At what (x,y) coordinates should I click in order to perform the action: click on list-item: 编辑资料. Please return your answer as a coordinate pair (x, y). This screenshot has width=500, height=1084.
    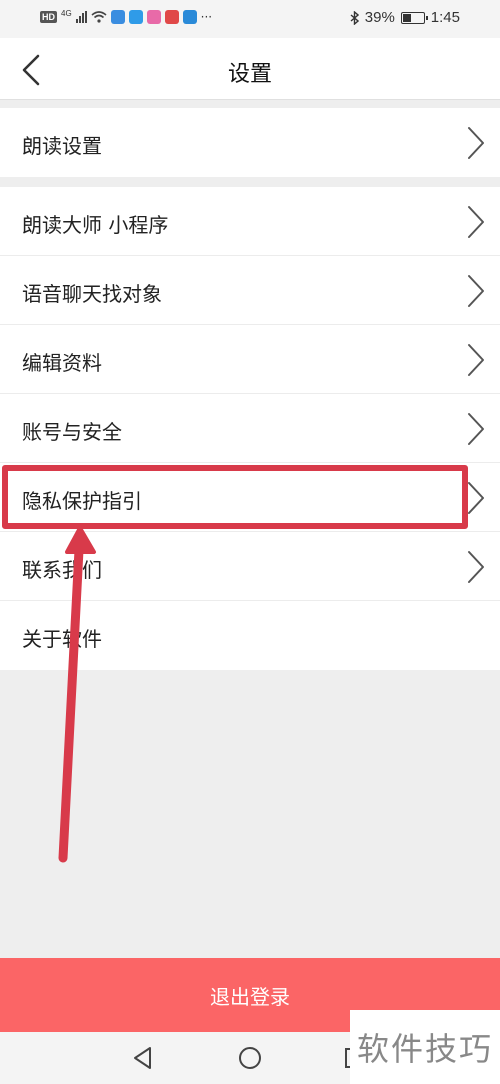
    Looking at the image, I should click on (250, 359).